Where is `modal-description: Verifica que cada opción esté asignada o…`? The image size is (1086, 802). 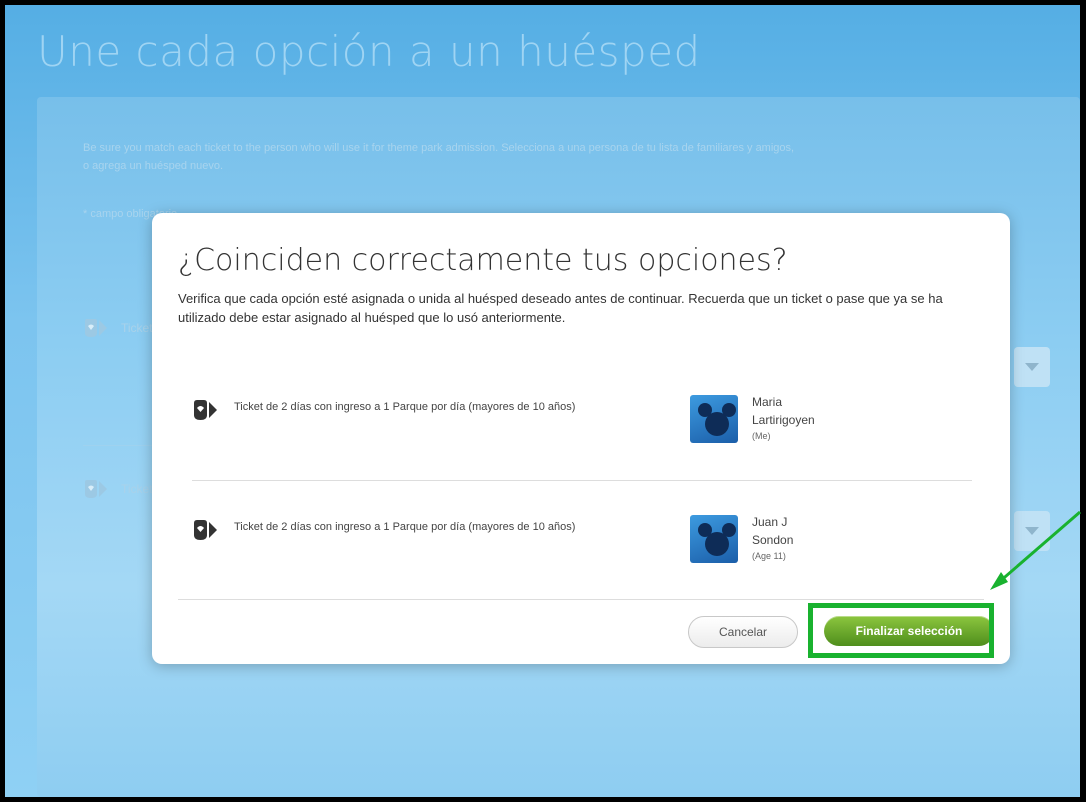
modal-description: Verifica que cada opción esté asignada o… is located at coordinates (560, 308).